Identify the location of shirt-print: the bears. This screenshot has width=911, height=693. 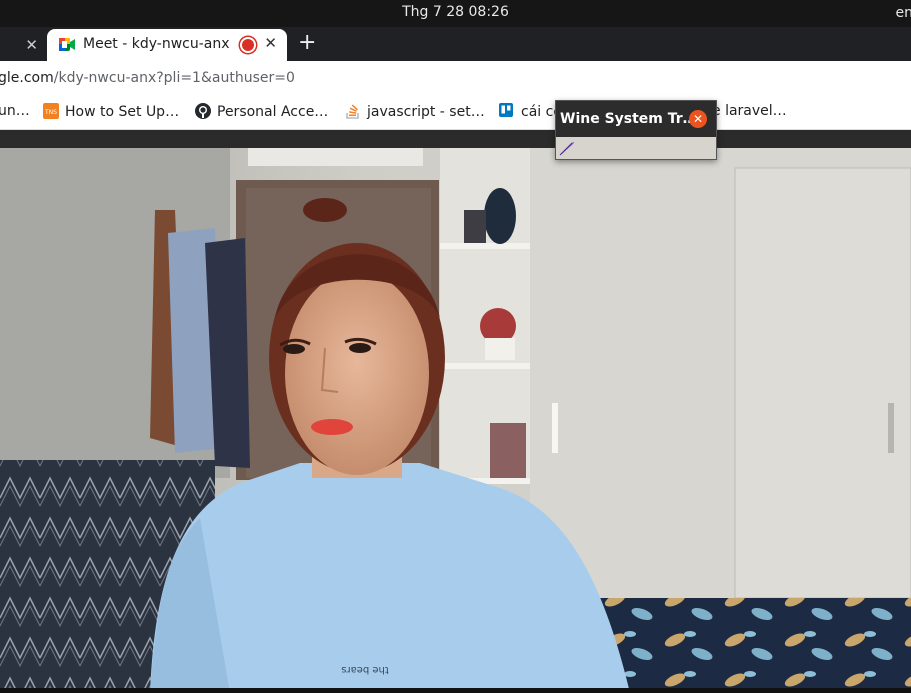
(365, 669).